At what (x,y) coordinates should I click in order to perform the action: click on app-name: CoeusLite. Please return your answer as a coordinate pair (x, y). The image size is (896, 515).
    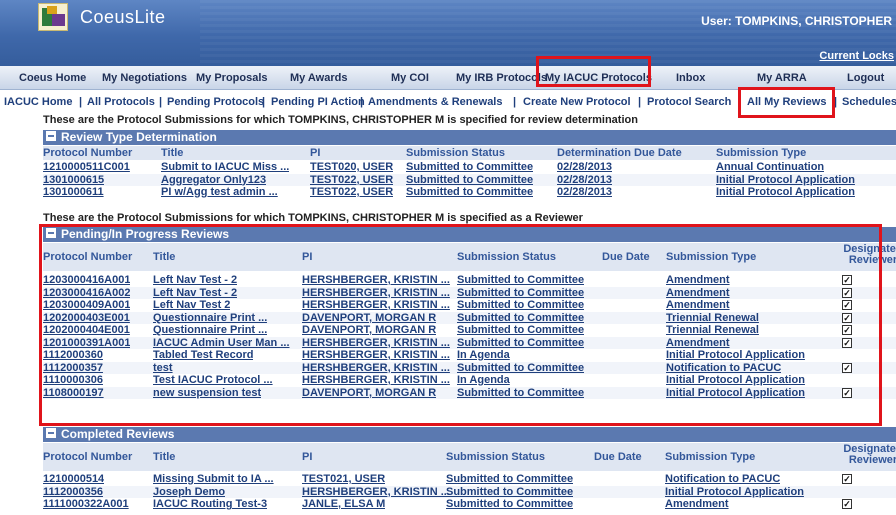
    Looking at the image, I should click on (123, 17).